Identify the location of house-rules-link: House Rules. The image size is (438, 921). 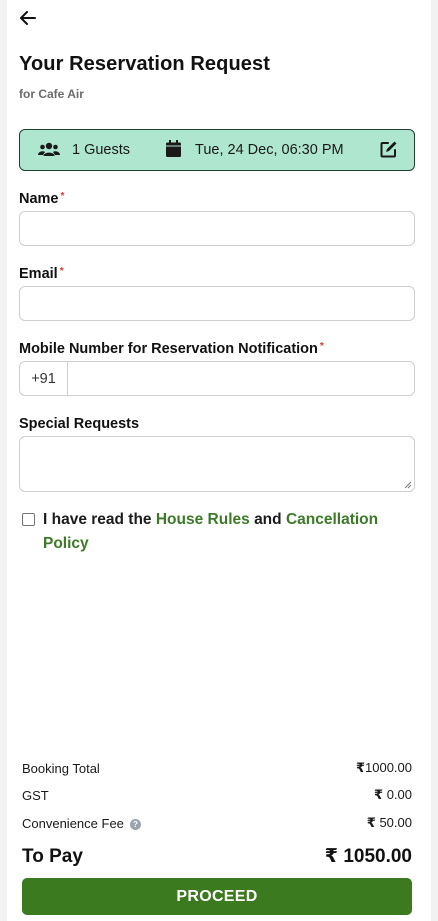
(203, 519).